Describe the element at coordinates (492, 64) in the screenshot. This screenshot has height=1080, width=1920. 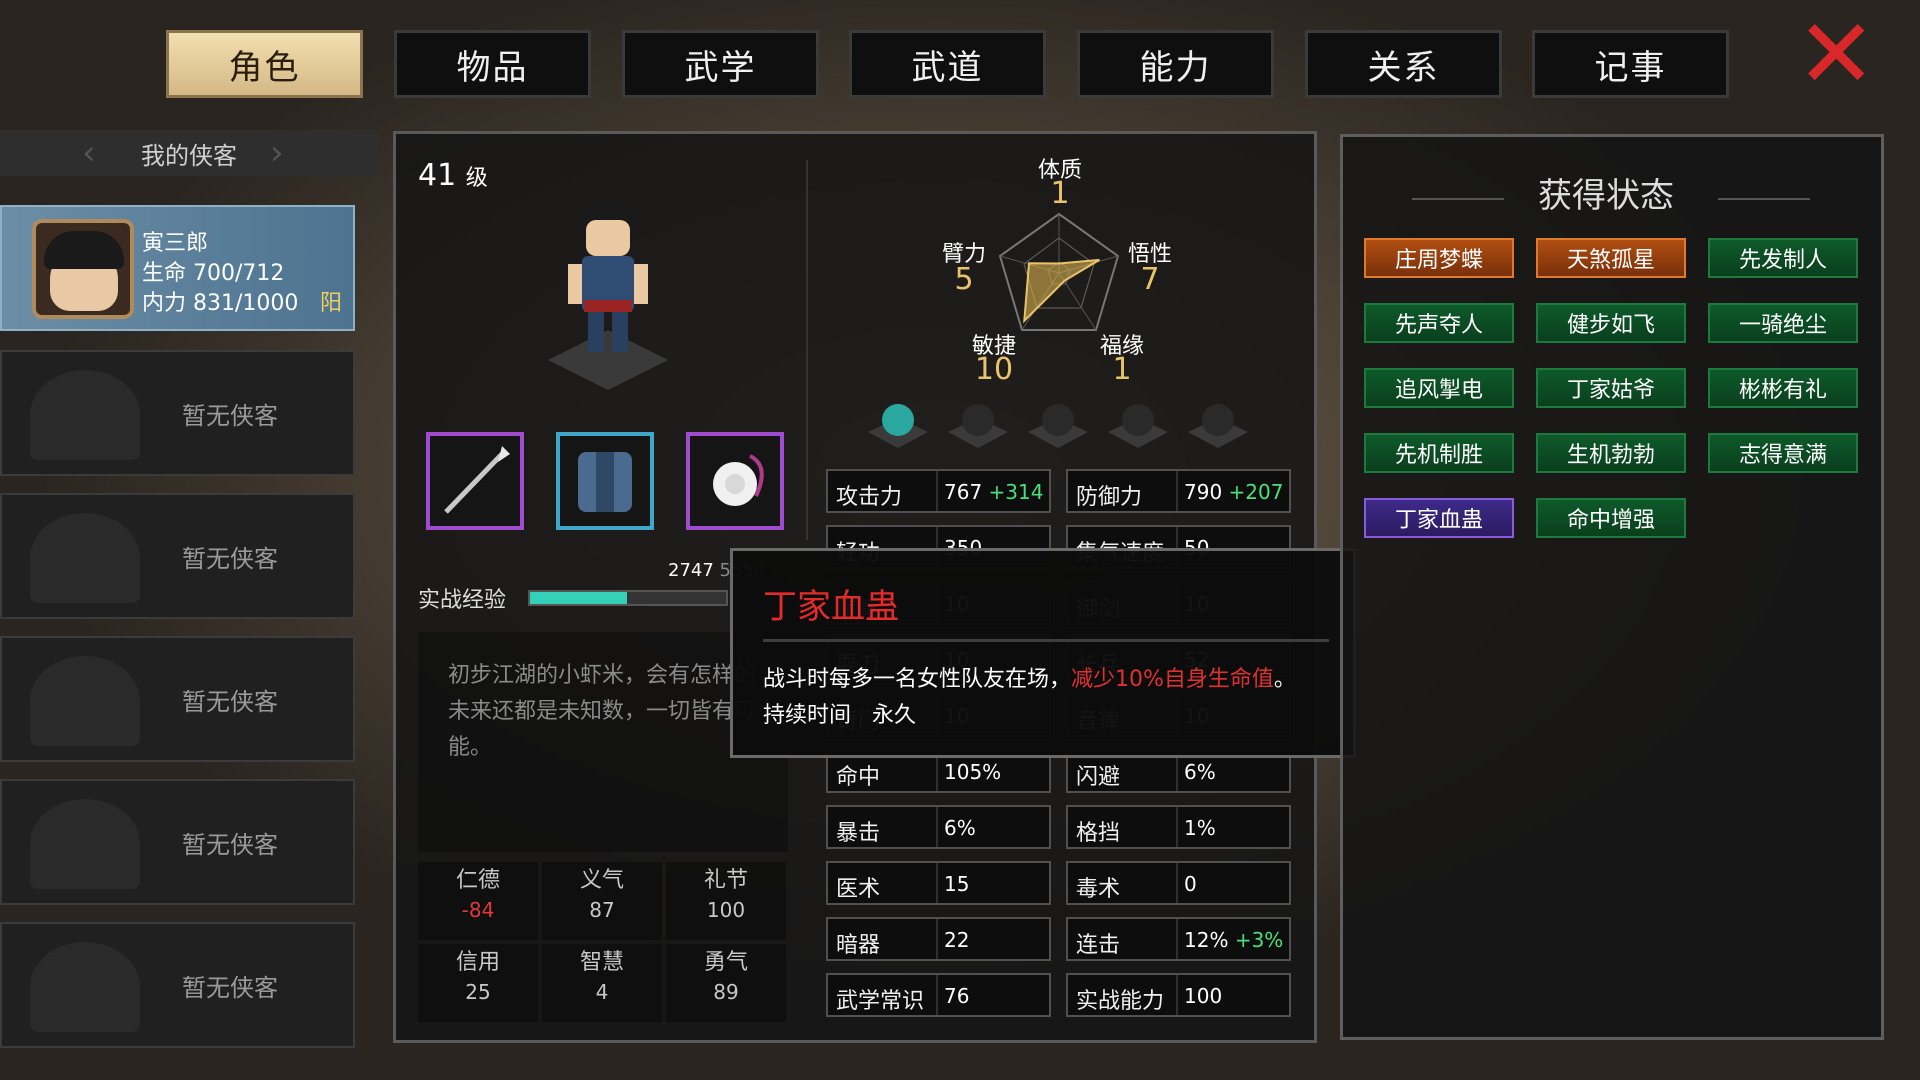
I see `tab-items: 物品` at that location.